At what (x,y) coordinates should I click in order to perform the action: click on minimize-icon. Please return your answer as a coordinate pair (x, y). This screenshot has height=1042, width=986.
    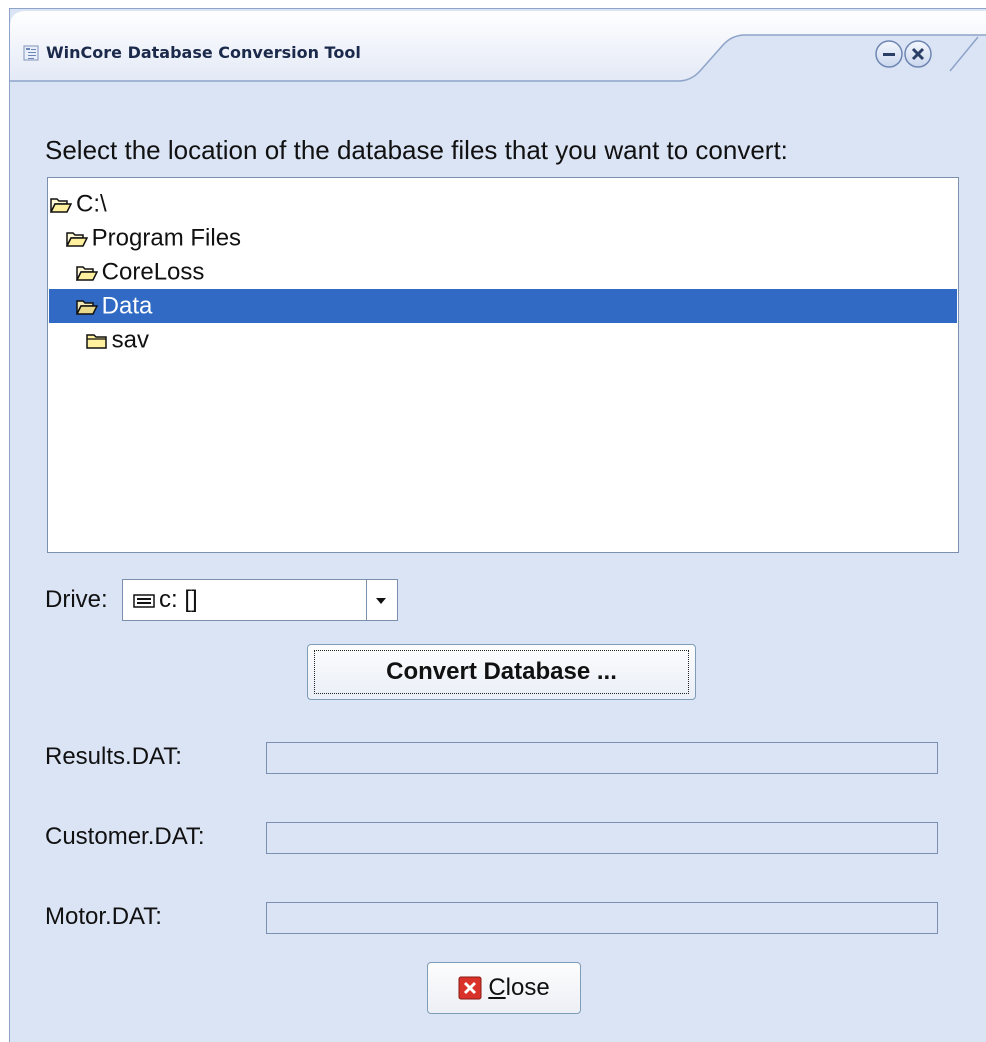
    Looking at the image, I should click on (889, 54).